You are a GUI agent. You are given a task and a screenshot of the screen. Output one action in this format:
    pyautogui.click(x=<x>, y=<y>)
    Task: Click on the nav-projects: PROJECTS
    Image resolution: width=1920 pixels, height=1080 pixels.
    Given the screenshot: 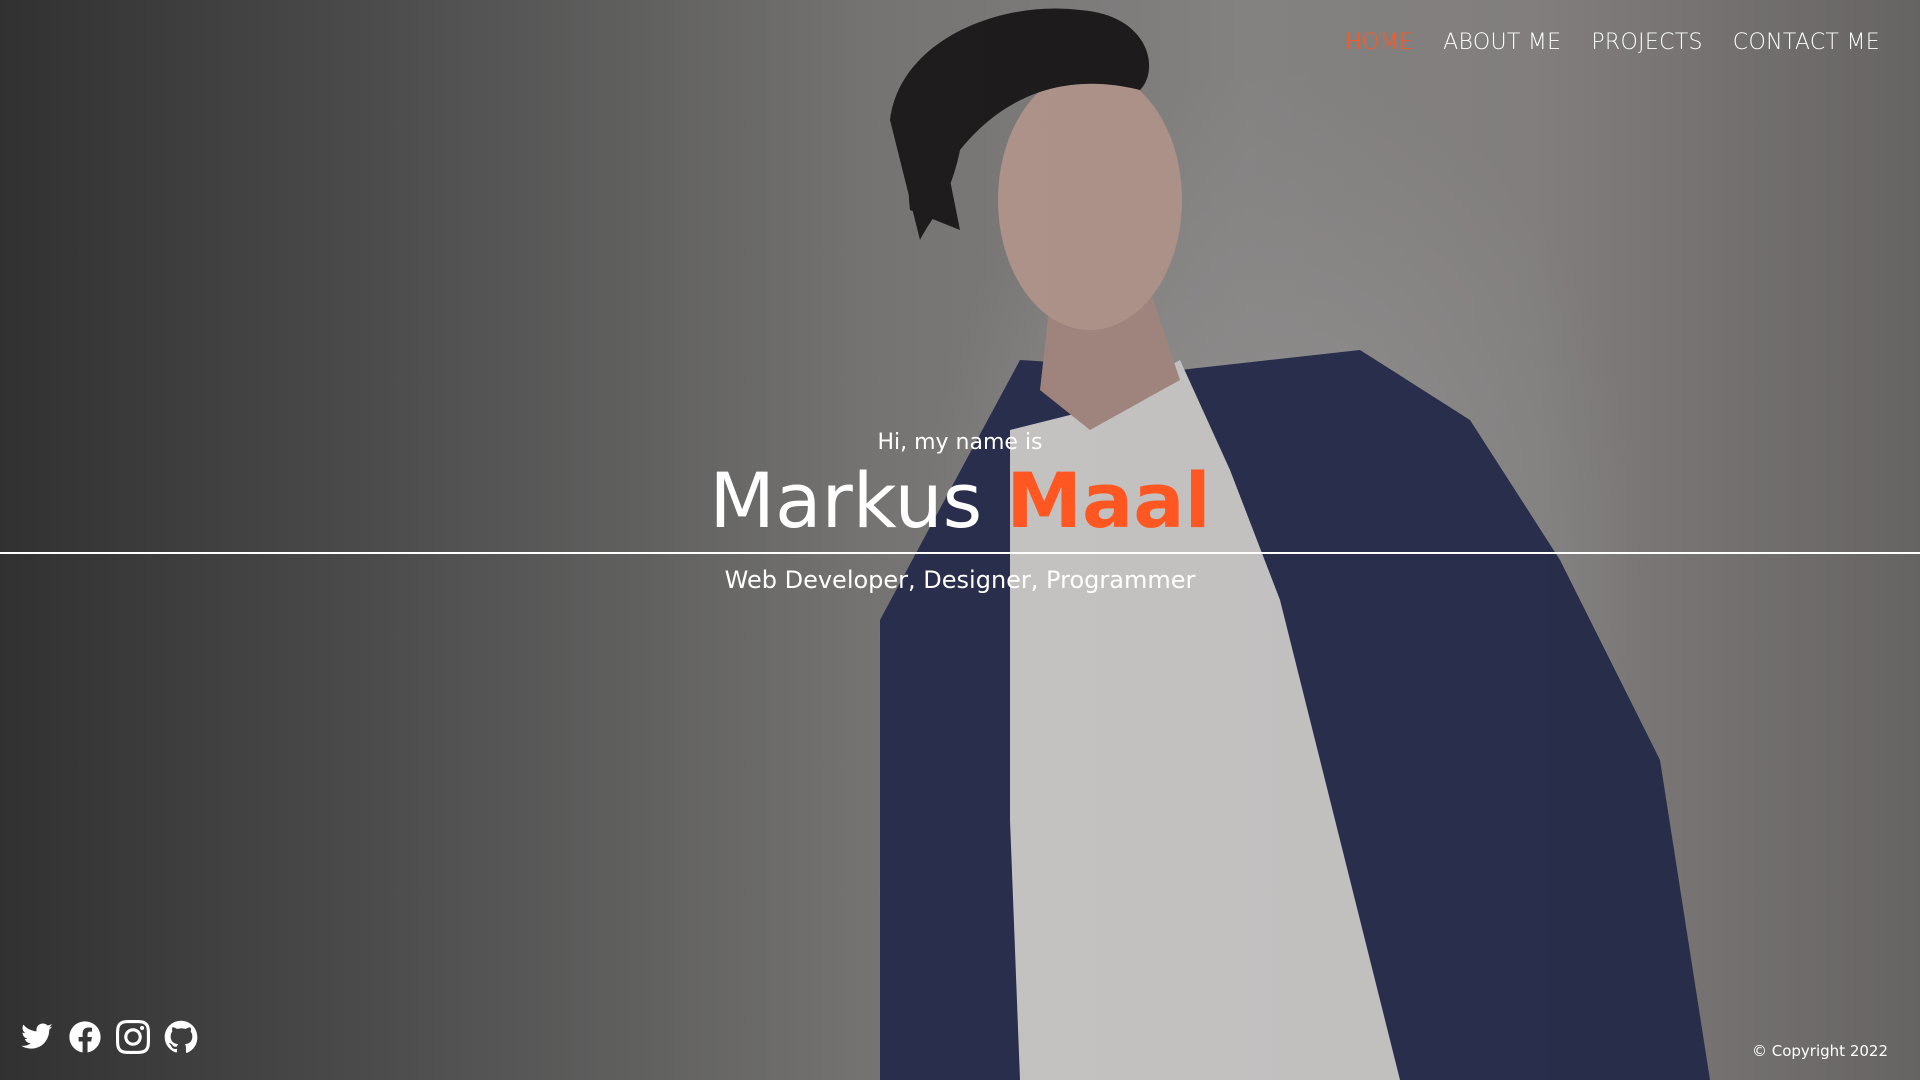 What is the action you would take?
    pyautogui.click(x=1646, y=42)
    